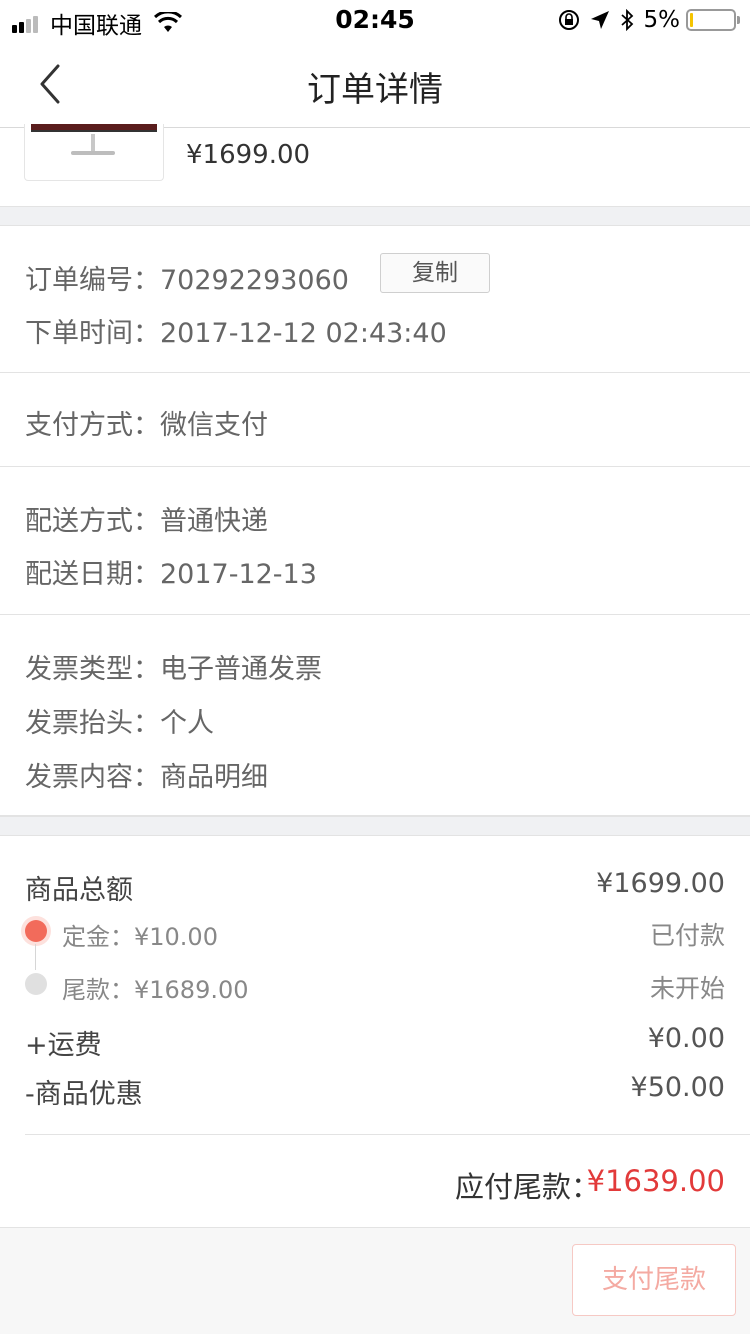 The height and width of the screenshot is (1334, 750). Describe the element at coordinates (187, 723) in the screenshot. I see `invoice-title-value: 个人` at that location.